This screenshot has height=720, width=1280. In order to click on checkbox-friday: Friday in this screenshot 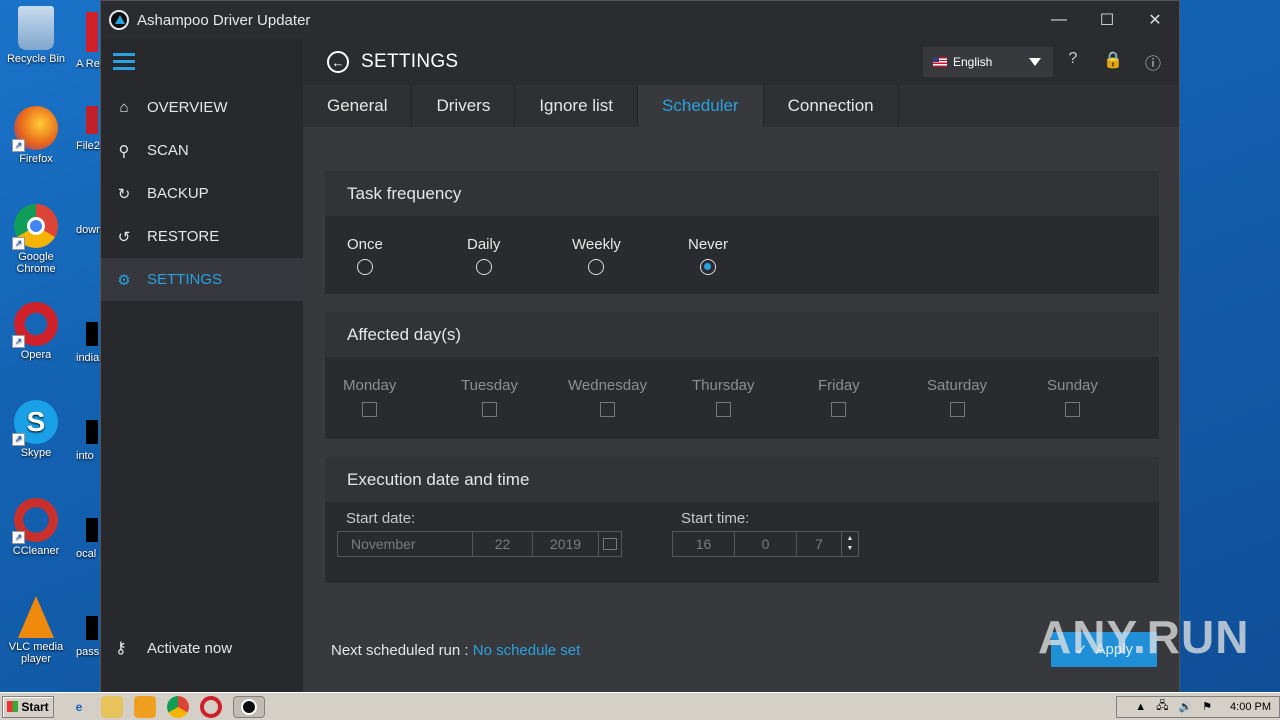, I will do `click(839, 397)`.